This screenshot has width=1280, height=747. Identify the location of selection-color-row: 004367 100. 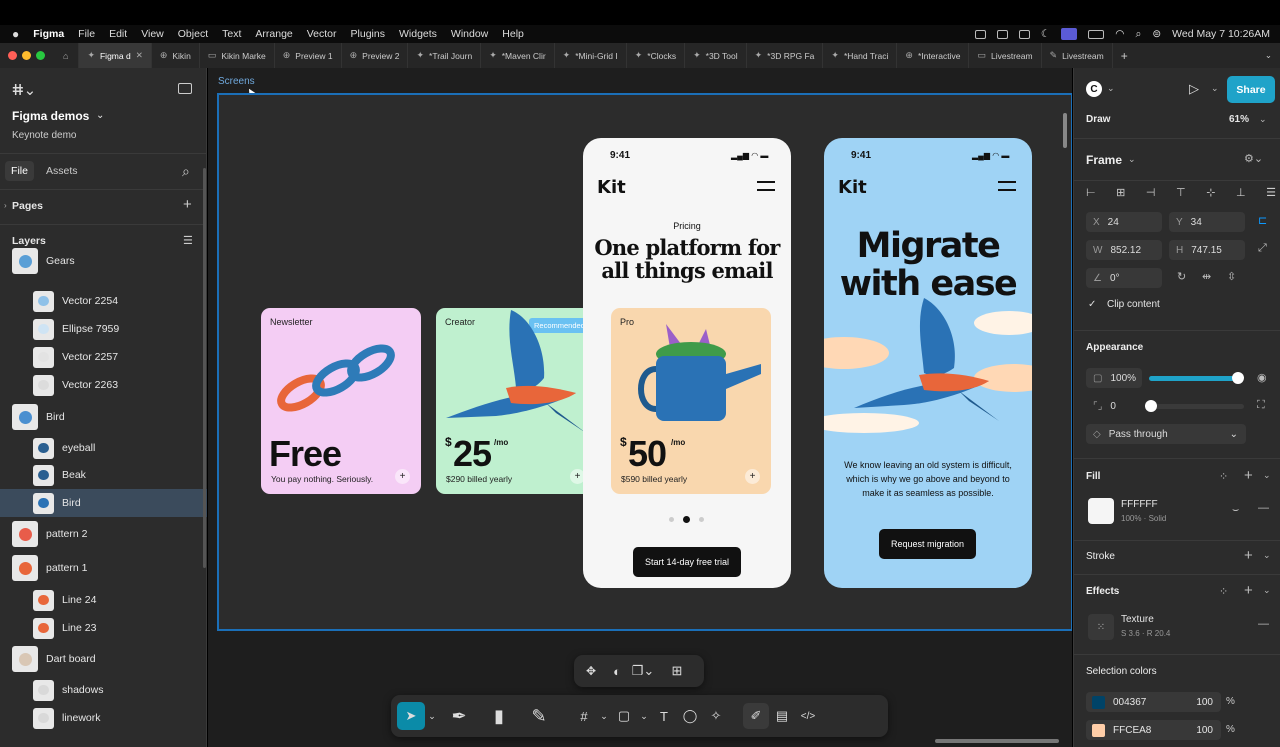
(1153, 702).